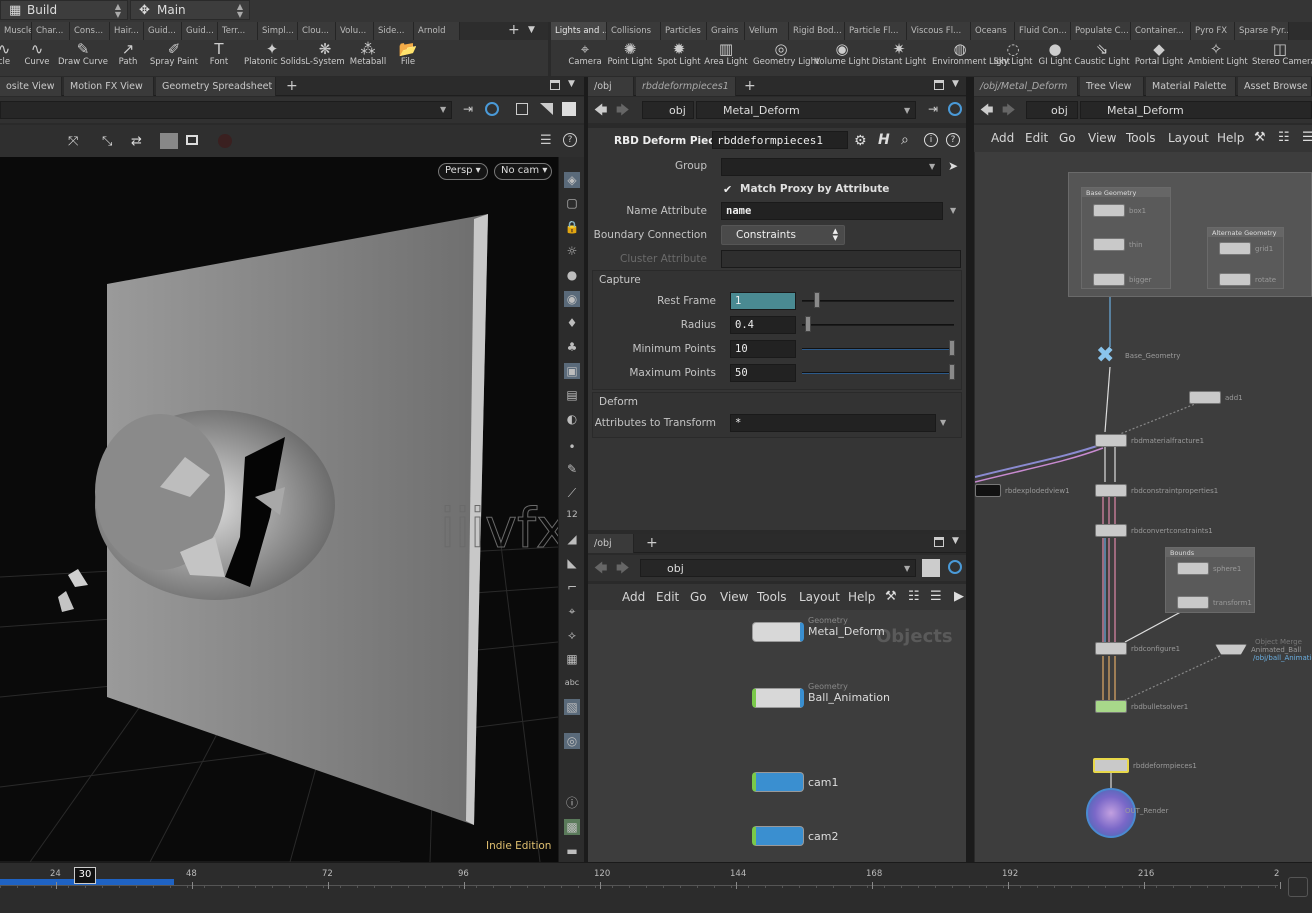 The height and width of the screenshot is (913, 1312). Describe the element at coordinates (572, 587) in the screenshot. I see `corner-icon: ⌐` at that location.